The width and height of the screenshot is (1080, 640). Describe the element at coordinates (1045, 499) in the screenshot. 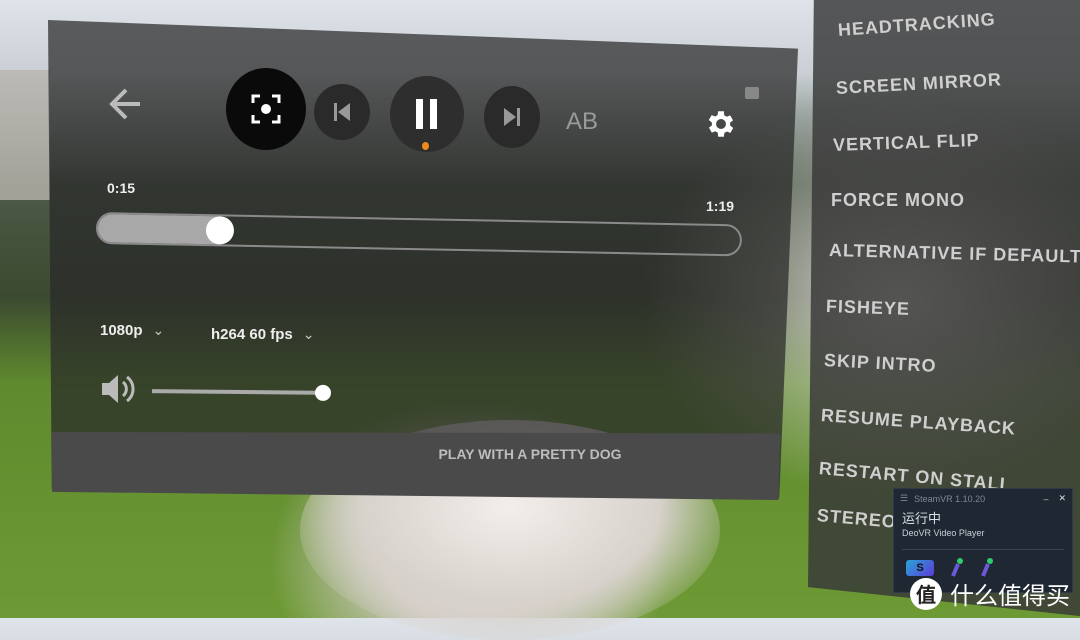

I see `minimize-button: –` at that location.